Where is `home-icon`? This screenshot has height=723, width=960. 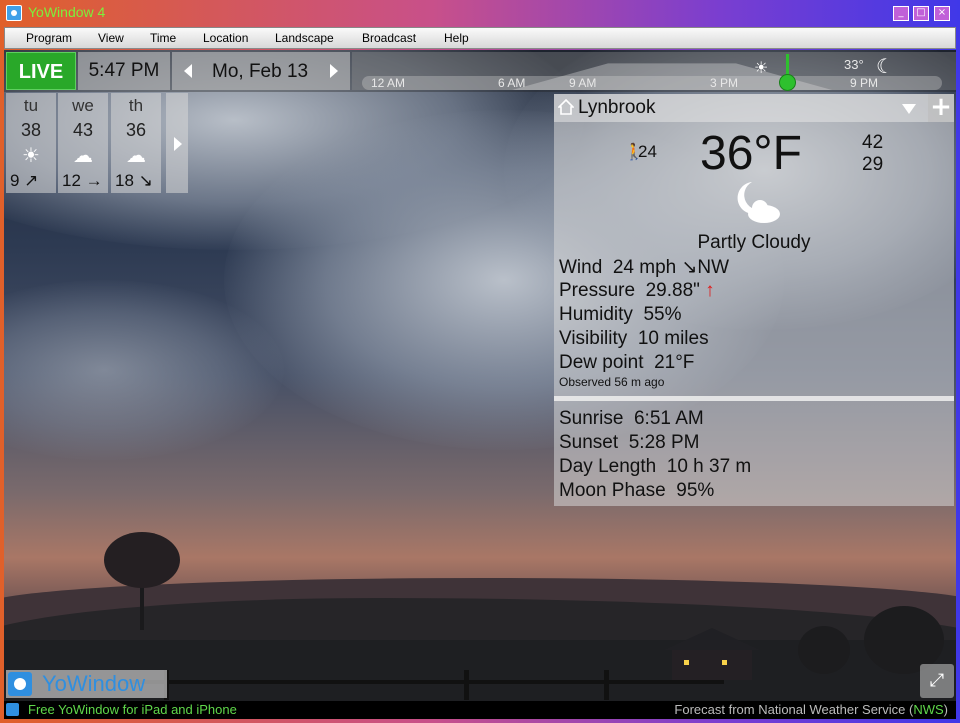
home-icon is located at coordinates (566, 107).